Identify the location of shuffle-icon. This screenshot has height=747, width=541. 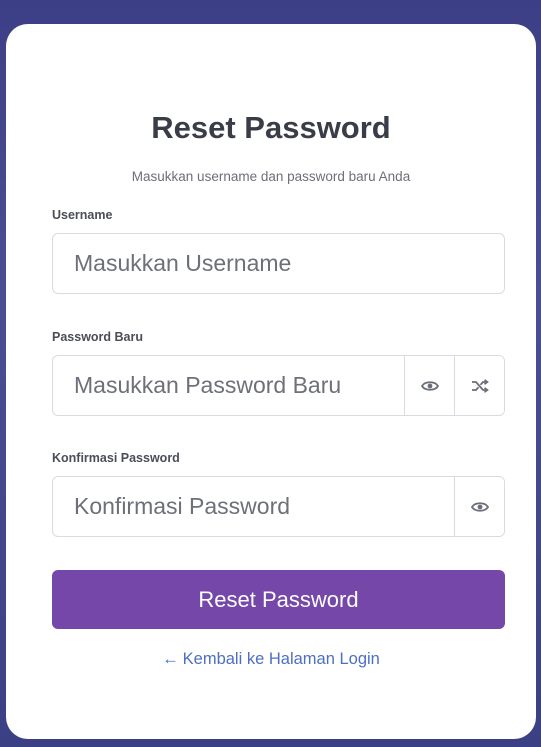
(480, 385).